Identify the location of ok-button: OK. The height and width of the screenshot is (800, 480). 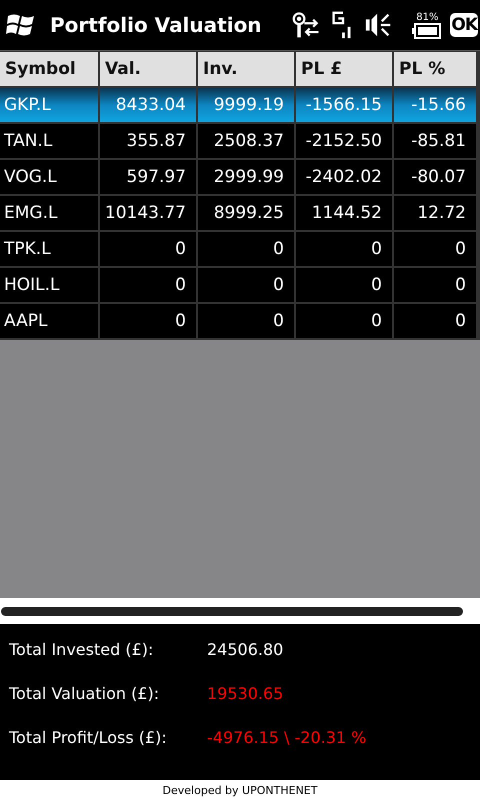
(464, 25).